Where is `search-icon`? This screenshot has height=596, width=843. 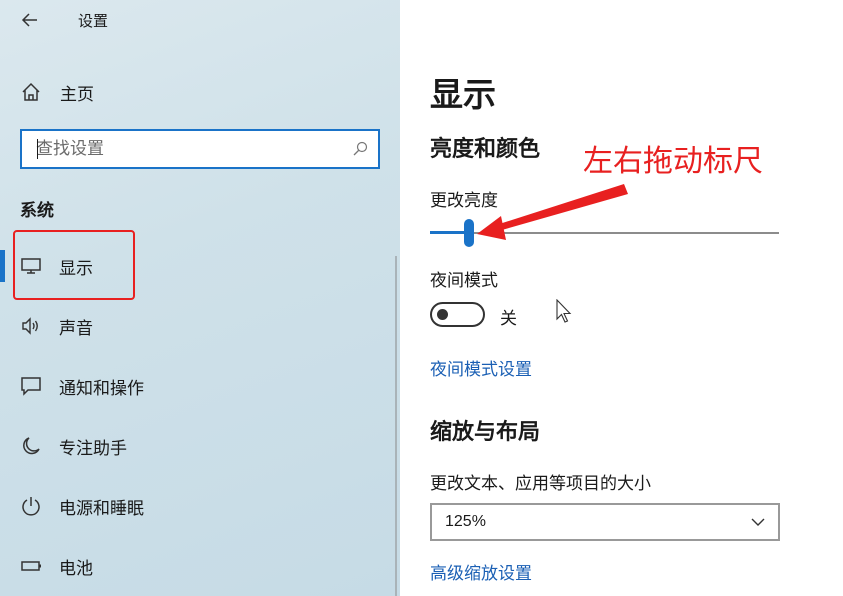
search-icon is located at coordinates (360, 148).